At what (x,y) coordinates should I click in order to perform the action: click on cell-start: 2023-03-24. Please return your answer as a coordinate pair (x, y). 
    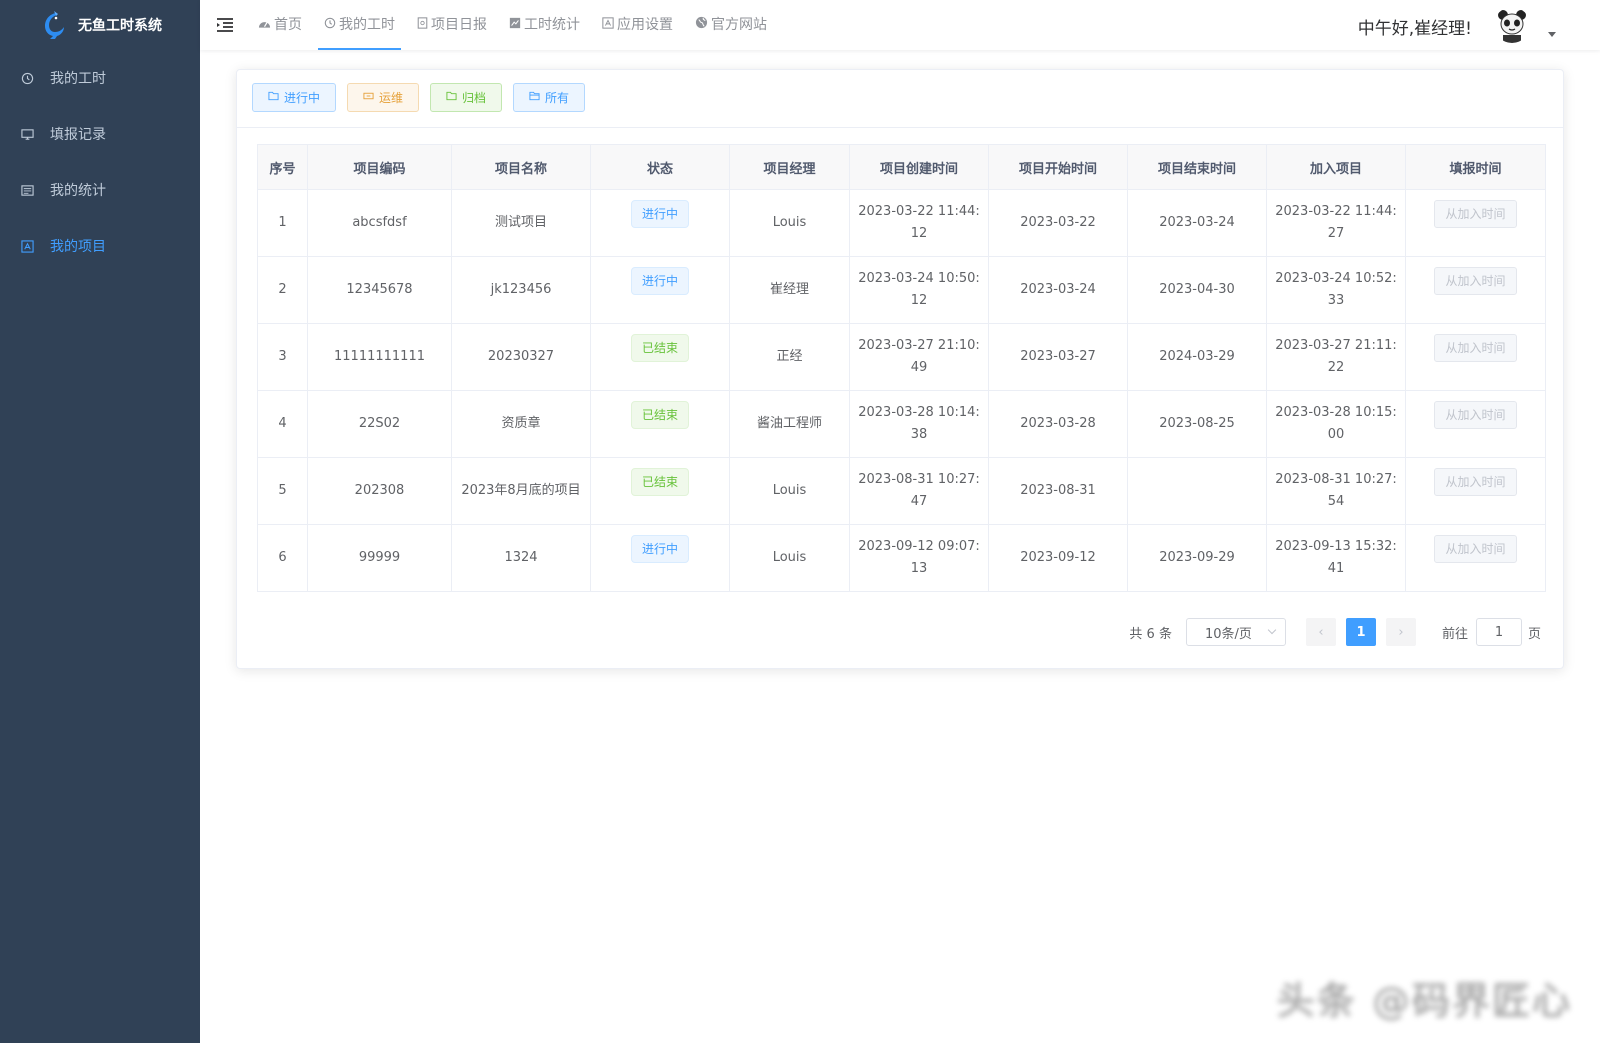
    Looking at the image, I should click on (1058, 290).